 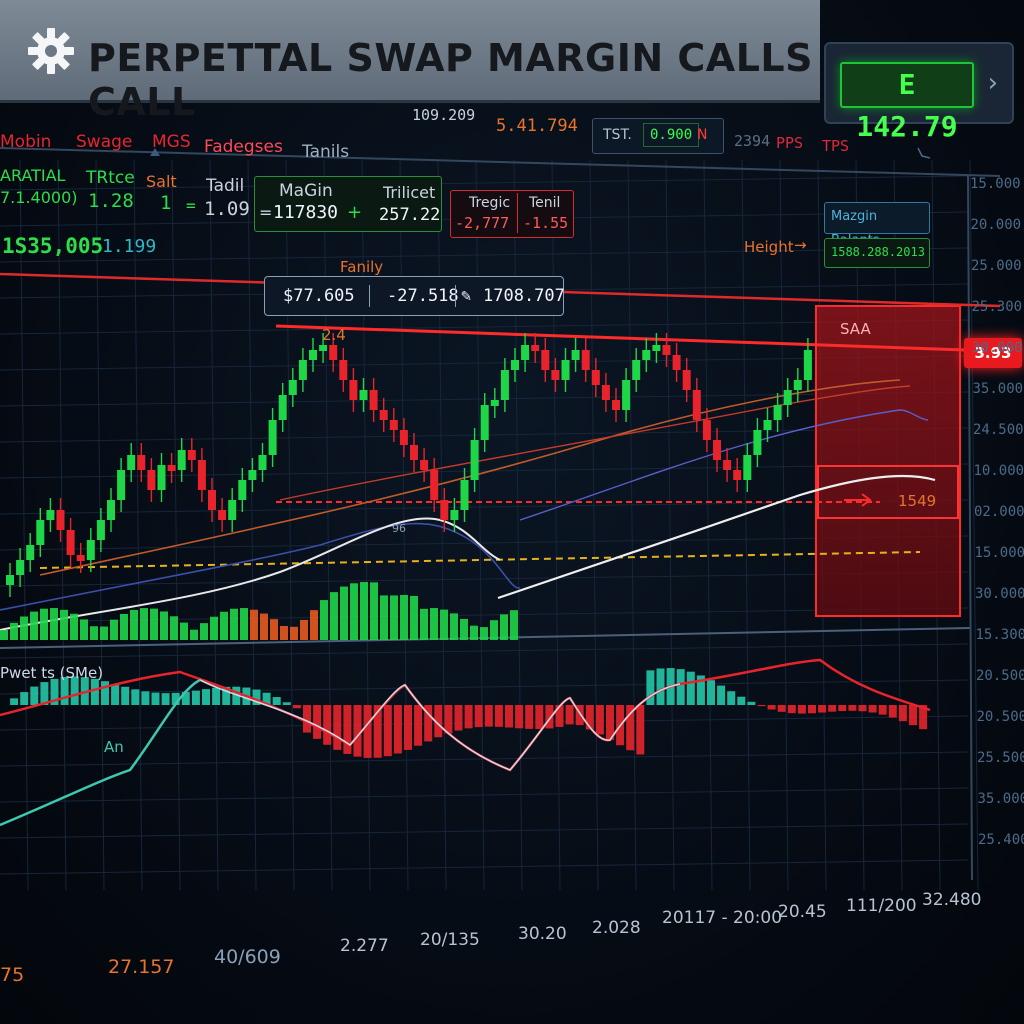 What do you see at coordinates (114, 747) in the screenshot?
I see `an-label: An` at bounding box center [114, 747].